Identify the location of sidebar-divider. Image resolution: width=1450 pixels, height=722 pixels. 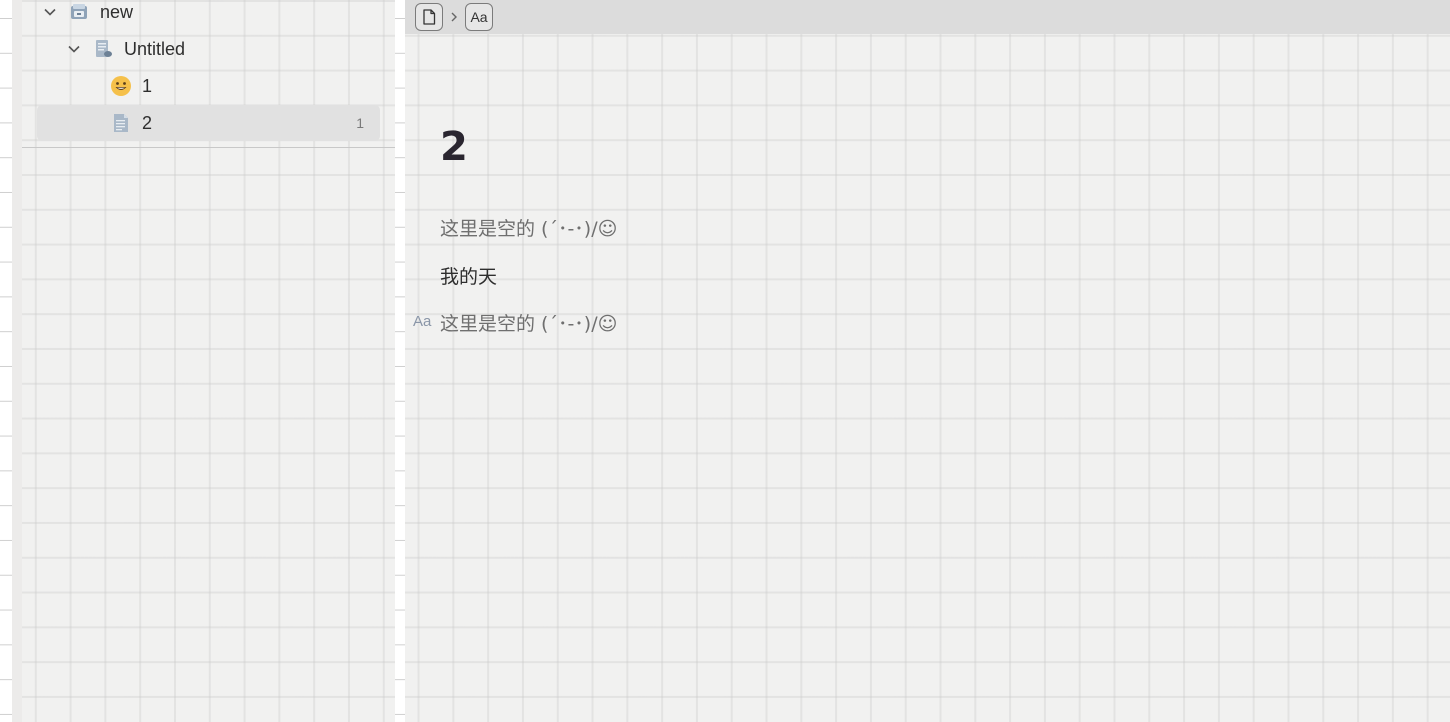
(208, 147).